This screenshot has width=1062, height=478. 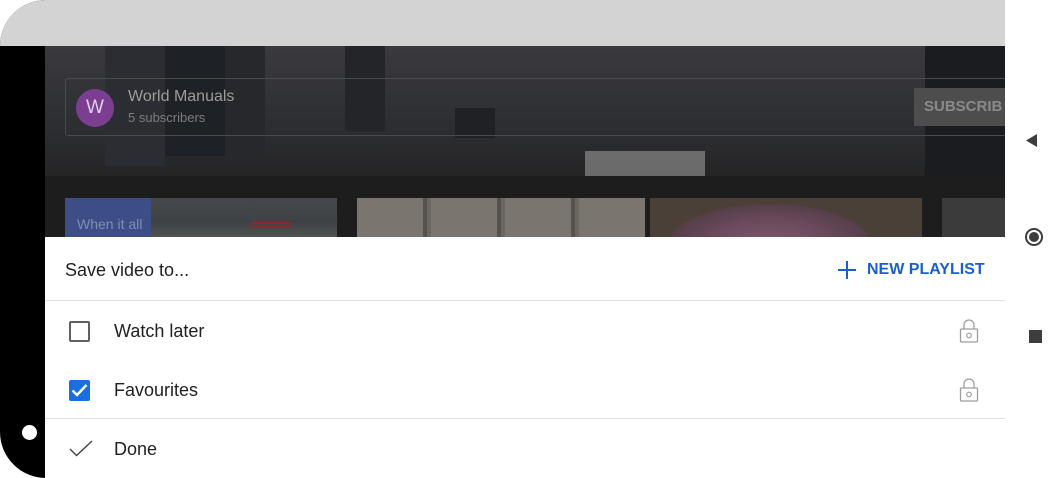 What do you see at coordinates (159, 331) in the screenshot?
I see `playlist-label: Watch later` at bounding box center [159, 331].